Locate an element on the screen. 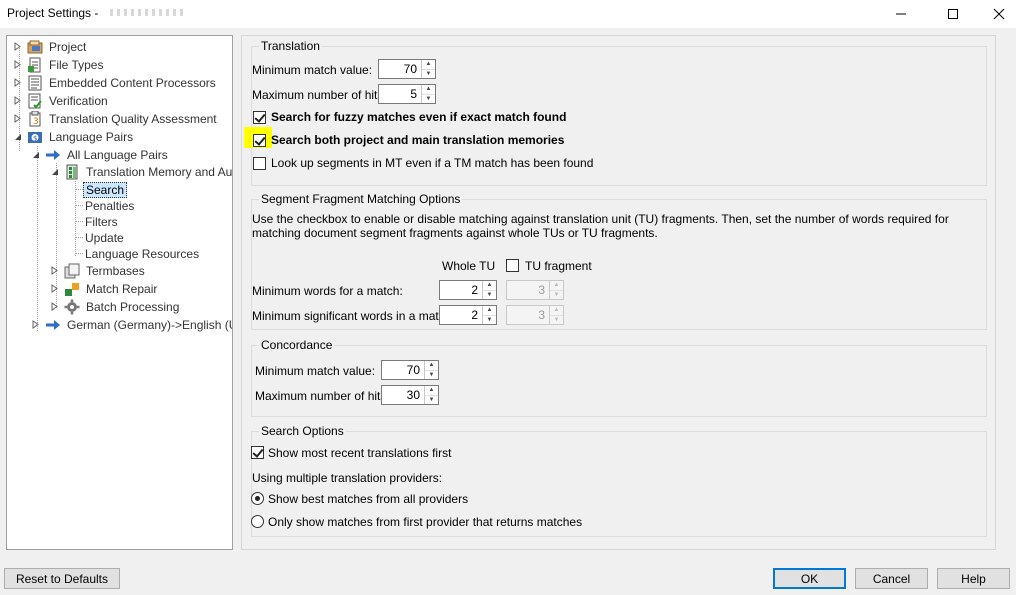 The height and width of the screenshot is (595, 1016). tree-item-batch-processing: Batch Processing is located at coordinates (115, 306).